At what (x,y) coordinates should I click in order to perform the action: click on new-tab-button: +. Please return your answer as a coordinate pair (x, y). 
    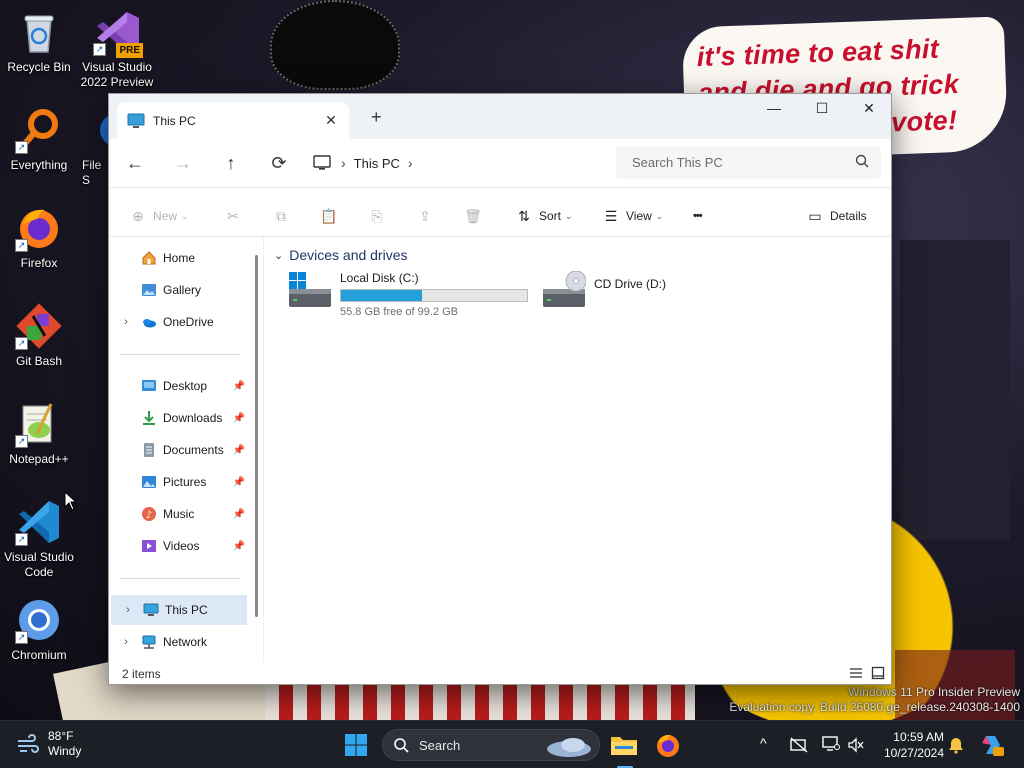
    Looking at the image, I should click on (376, 117).